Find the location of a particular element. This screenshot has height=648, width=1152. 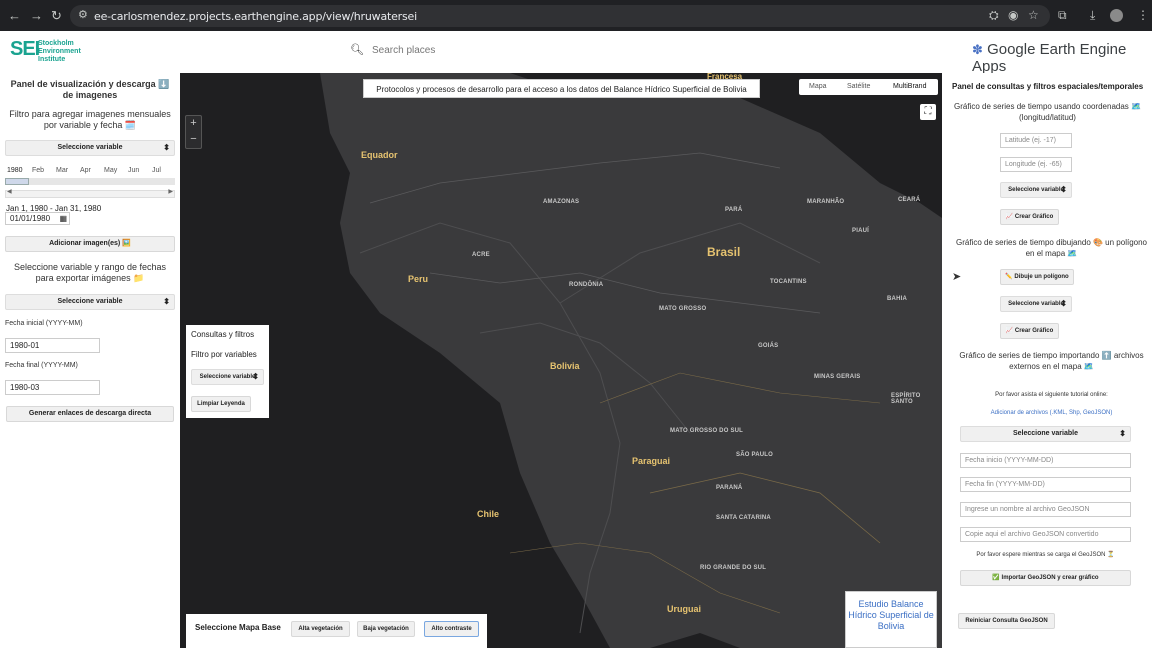

search-icon: 🔍︎ is located at coordinates (357, 50).